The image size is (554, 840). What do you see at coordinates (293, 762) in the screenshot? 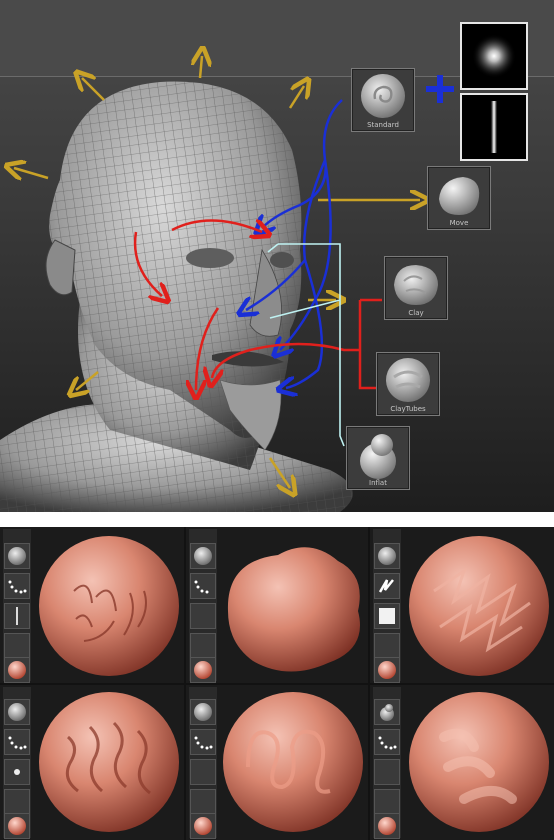
I see `clay-sphere-clay-loops` at bounding box center [293, 762].